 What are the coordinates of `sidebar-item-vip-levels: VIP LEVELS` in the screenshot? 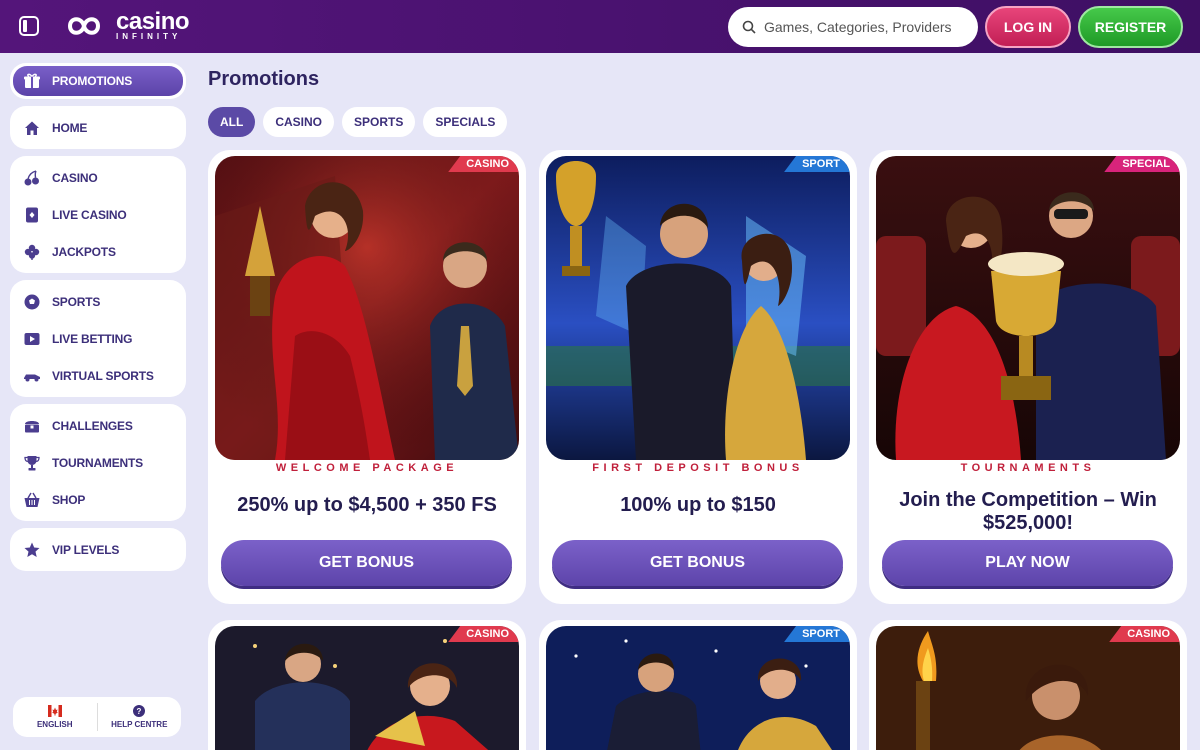 It's located at (98, 549).